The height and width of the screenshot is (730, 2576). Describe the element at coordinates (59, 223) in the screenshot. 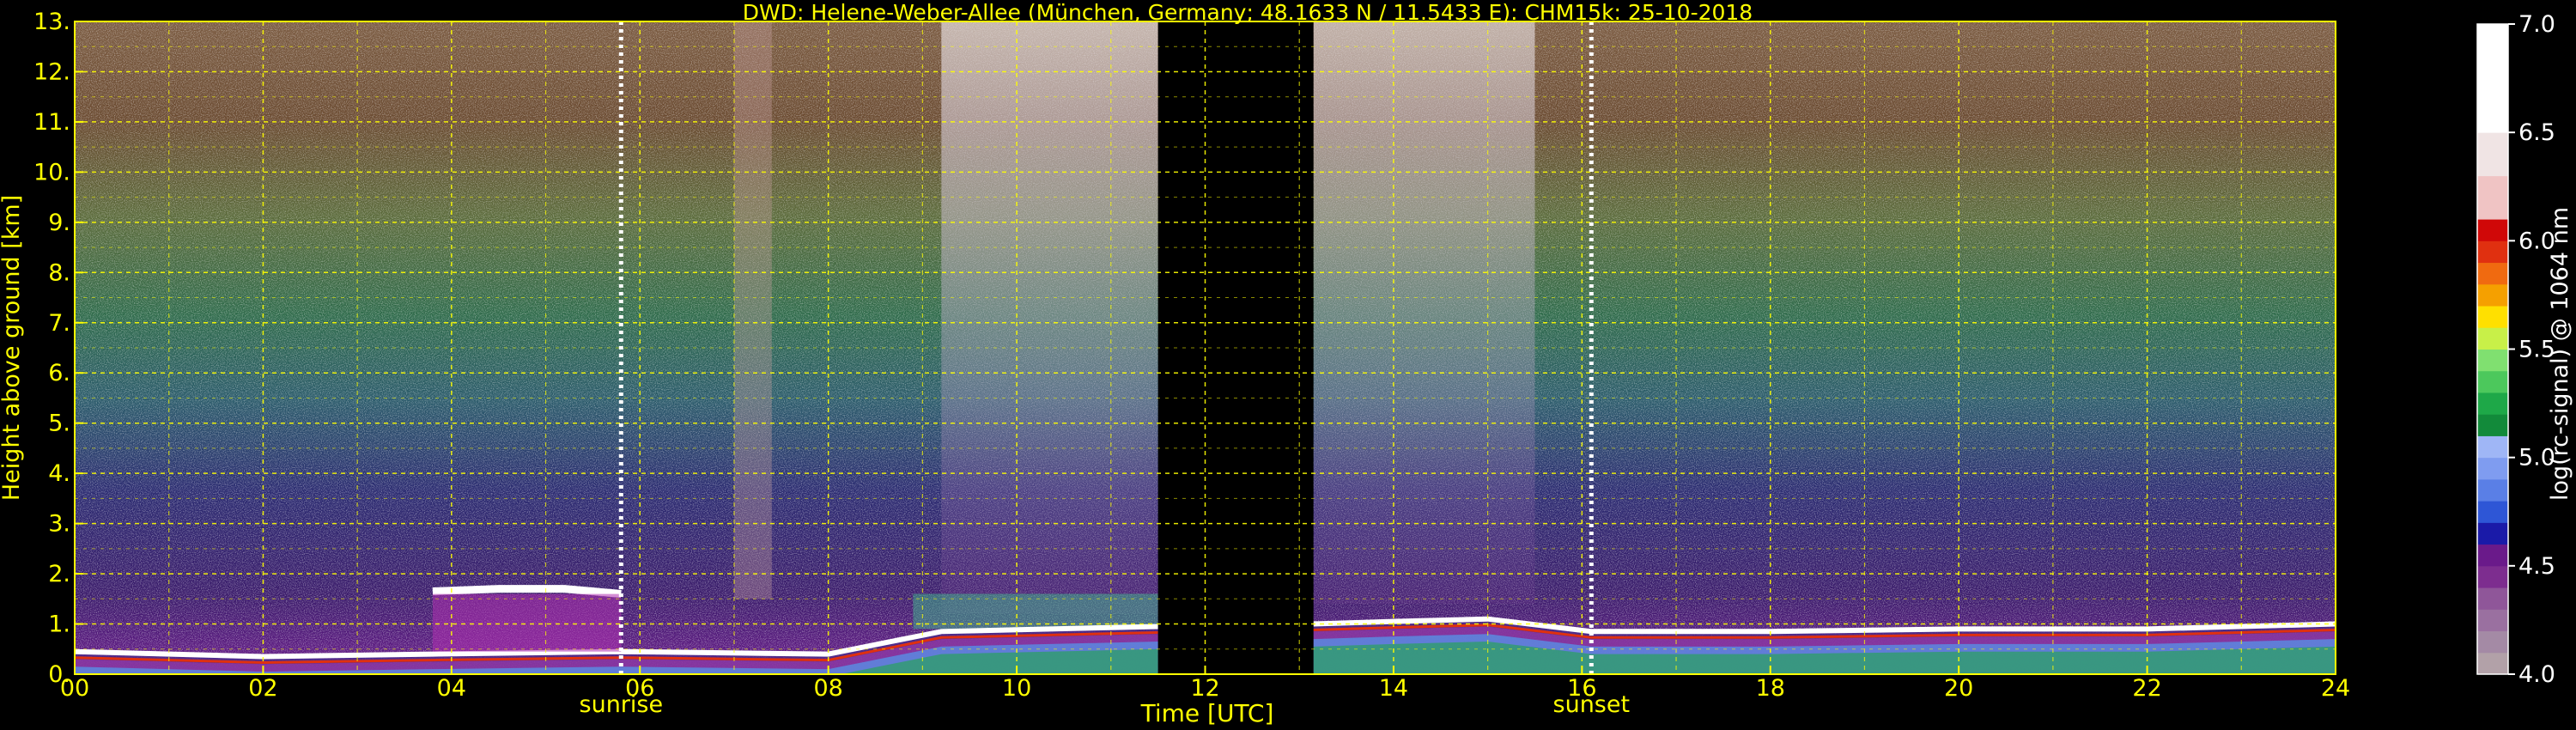

I see `y-tick-label: 9.` at that location.